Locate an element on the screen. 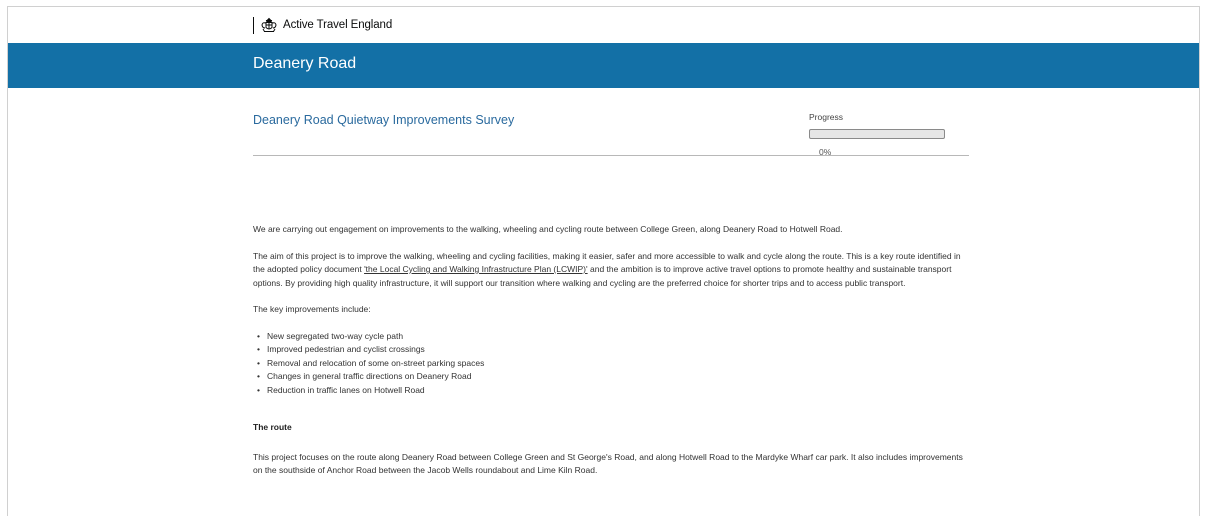  brand-divider is located at coordinates (253, 25).